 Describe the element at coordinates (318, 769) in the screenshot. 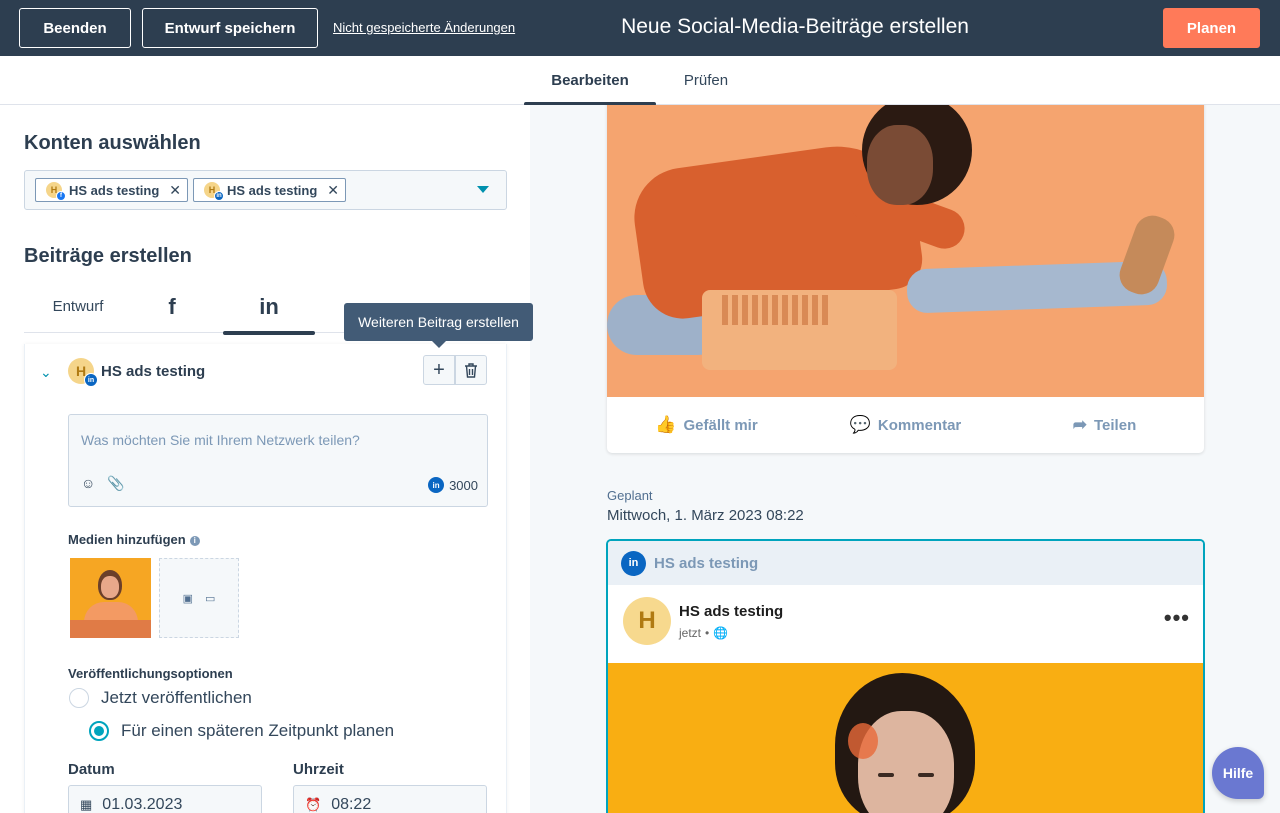

I see `time-label: Uhrzeit` at that location.